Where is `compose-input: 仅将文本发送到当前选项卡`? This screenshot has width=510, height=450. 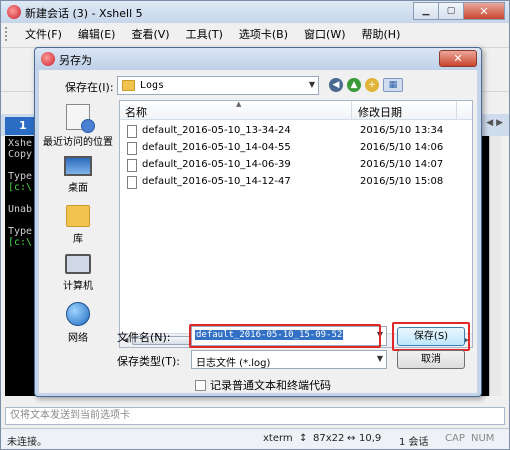 compose-input: 仅将文本发送到当前选项卡 is located at coordinates (255, 416).